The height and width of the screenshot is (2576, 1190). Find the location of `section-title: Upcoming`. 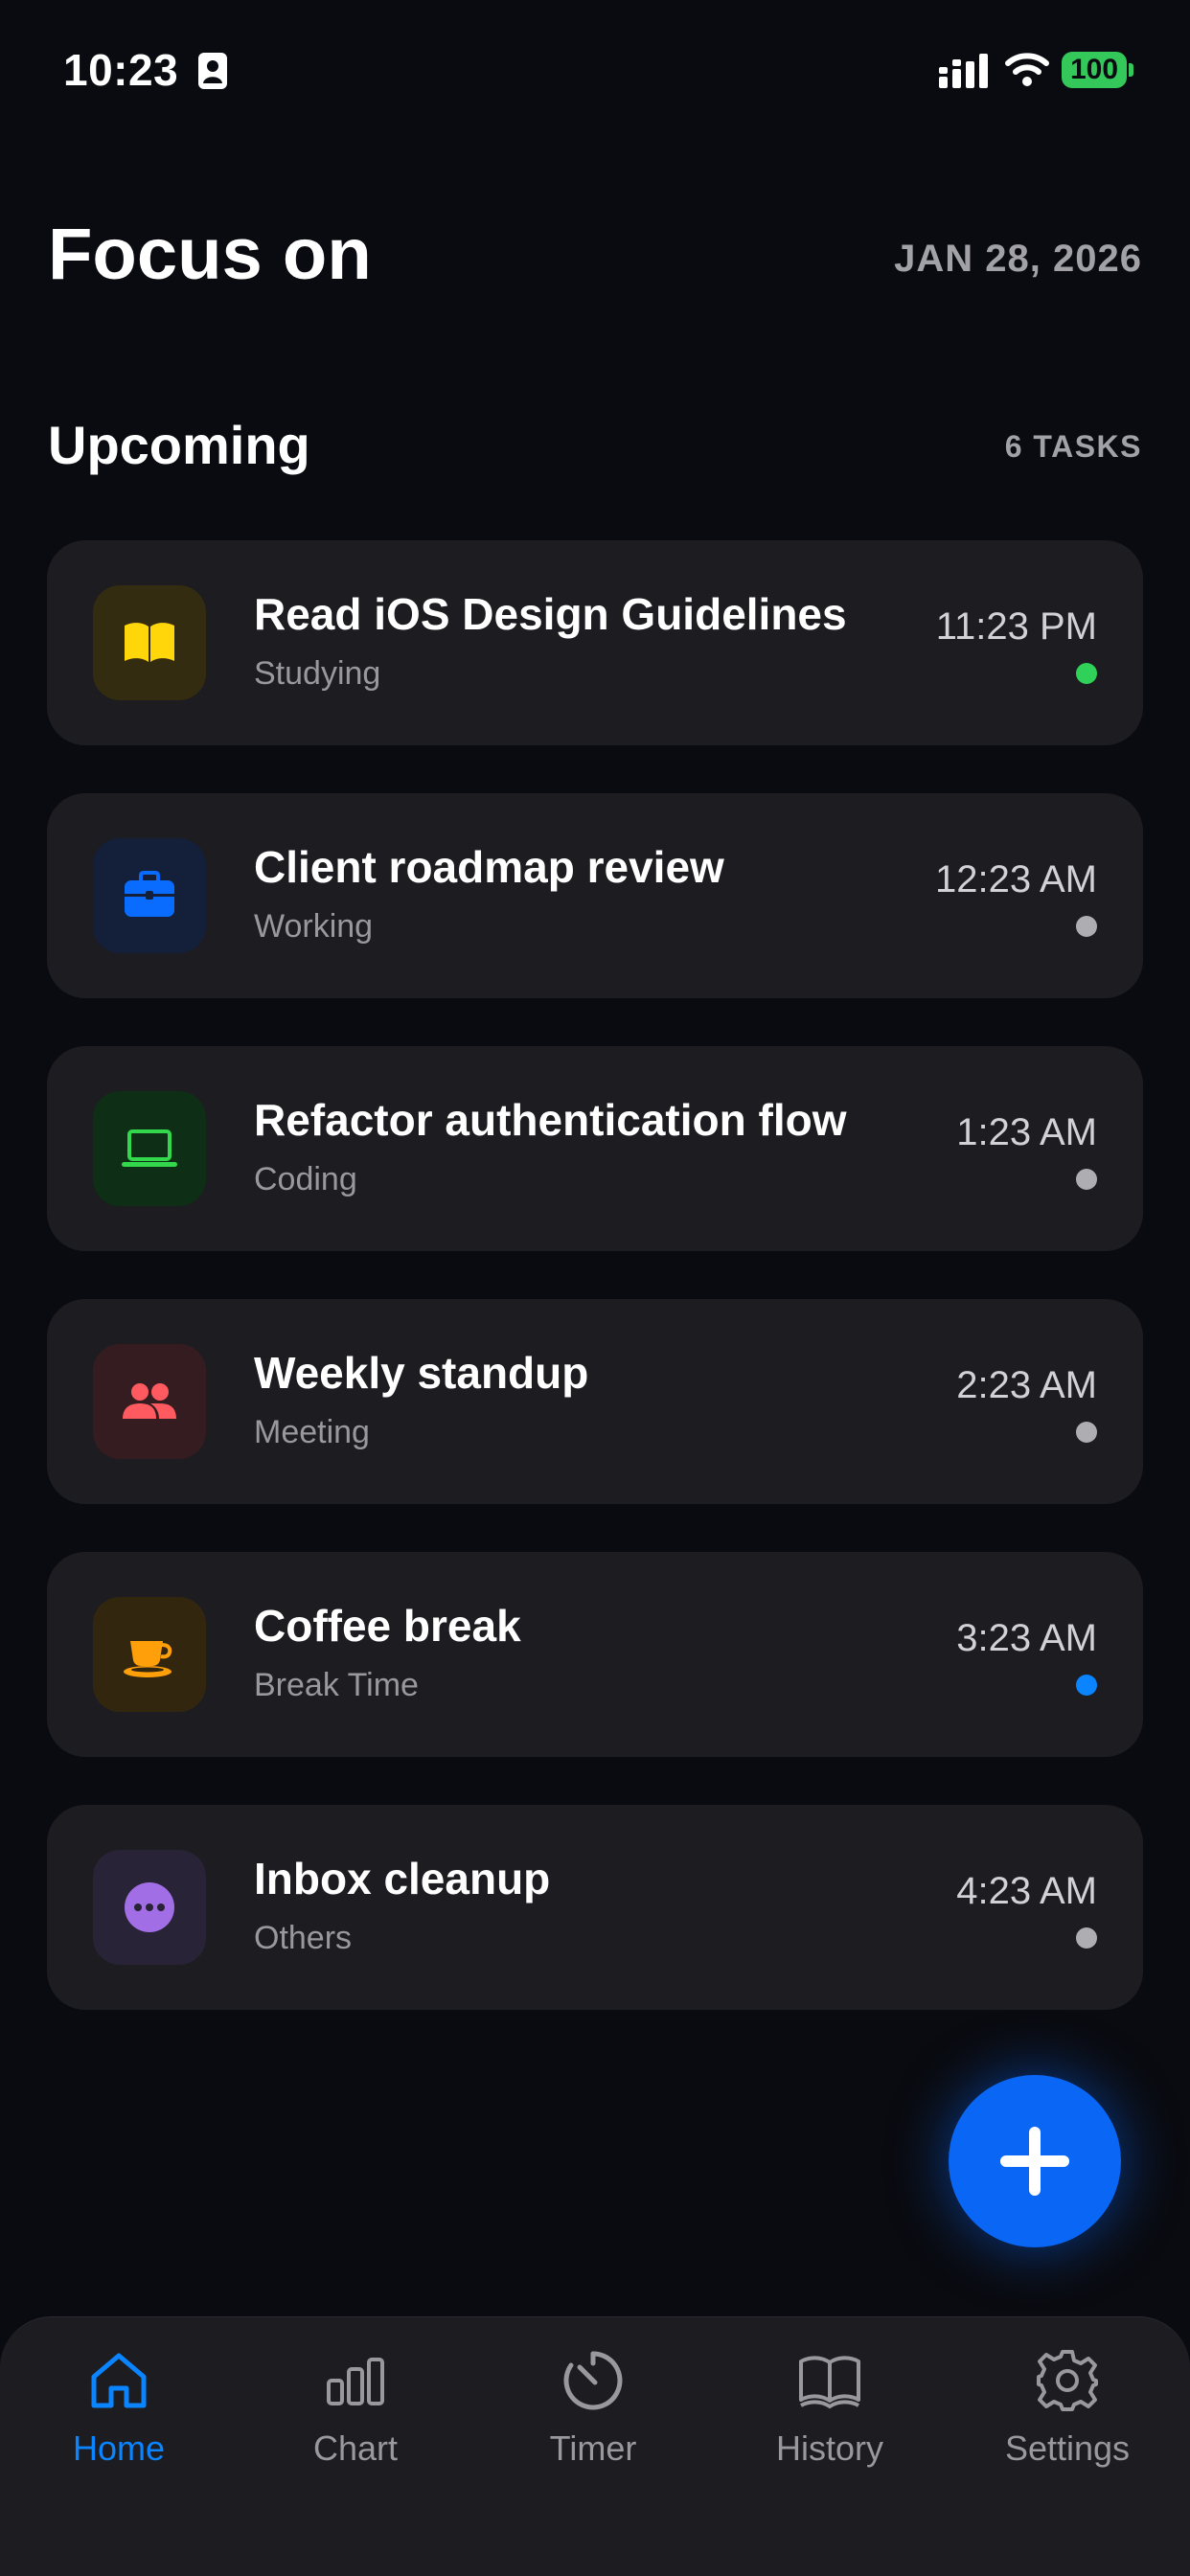

section-title: Upcoming is located at coordinates (179, 445).